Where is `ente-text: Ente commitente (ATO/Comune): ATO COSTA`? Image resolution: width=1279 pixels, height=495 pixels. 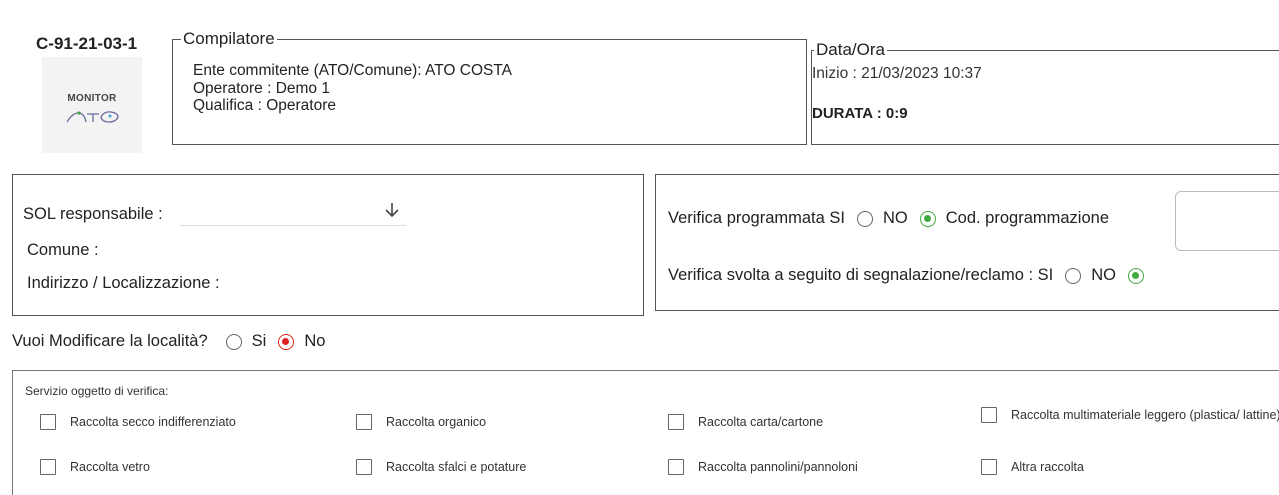 ente-text: Ente commitente (ATO/Comune): ATO COSTA is located at coordinates (352, 70).